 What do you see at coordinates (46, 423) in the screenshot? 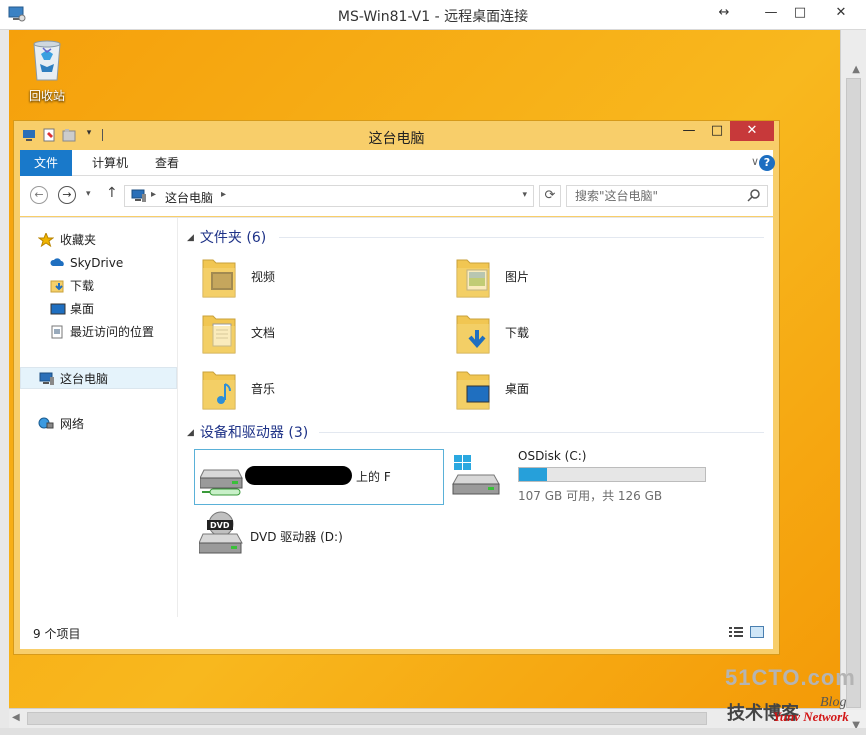
I see `network-icon` at bounding box center [46, 423].